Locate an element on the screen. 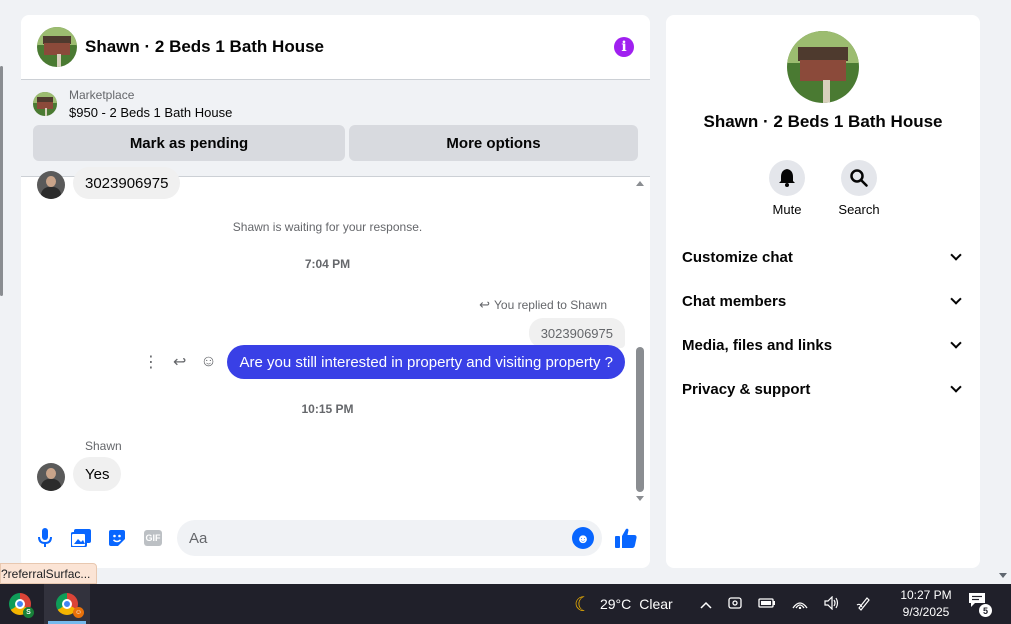 The width and height of the screenshot is (1011, 624). page-scrollbar is located at coordinates (1003, 292).